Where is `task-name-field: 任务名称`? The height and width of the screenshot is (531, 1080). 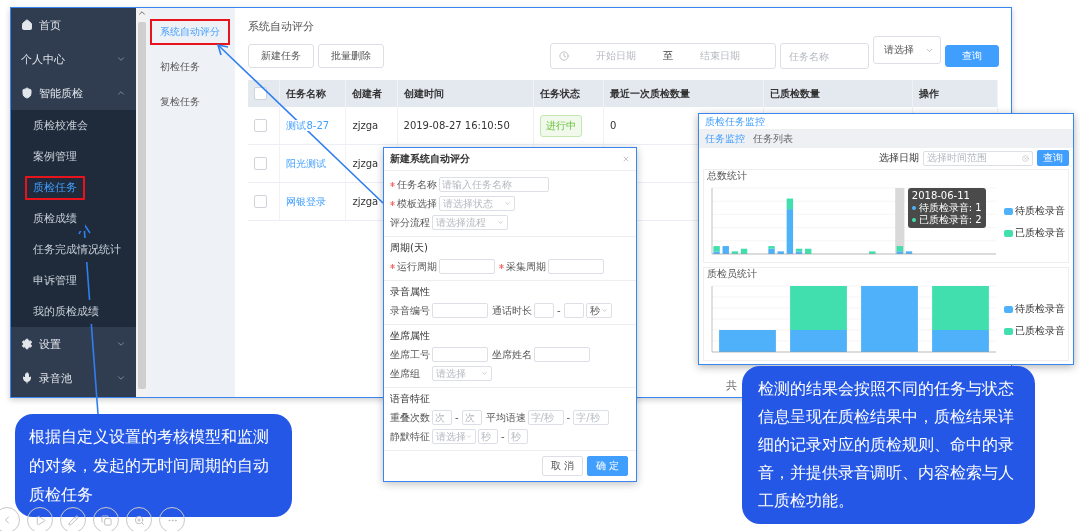
task-name-field: 任务名称 is located at coordinates (824, 56).